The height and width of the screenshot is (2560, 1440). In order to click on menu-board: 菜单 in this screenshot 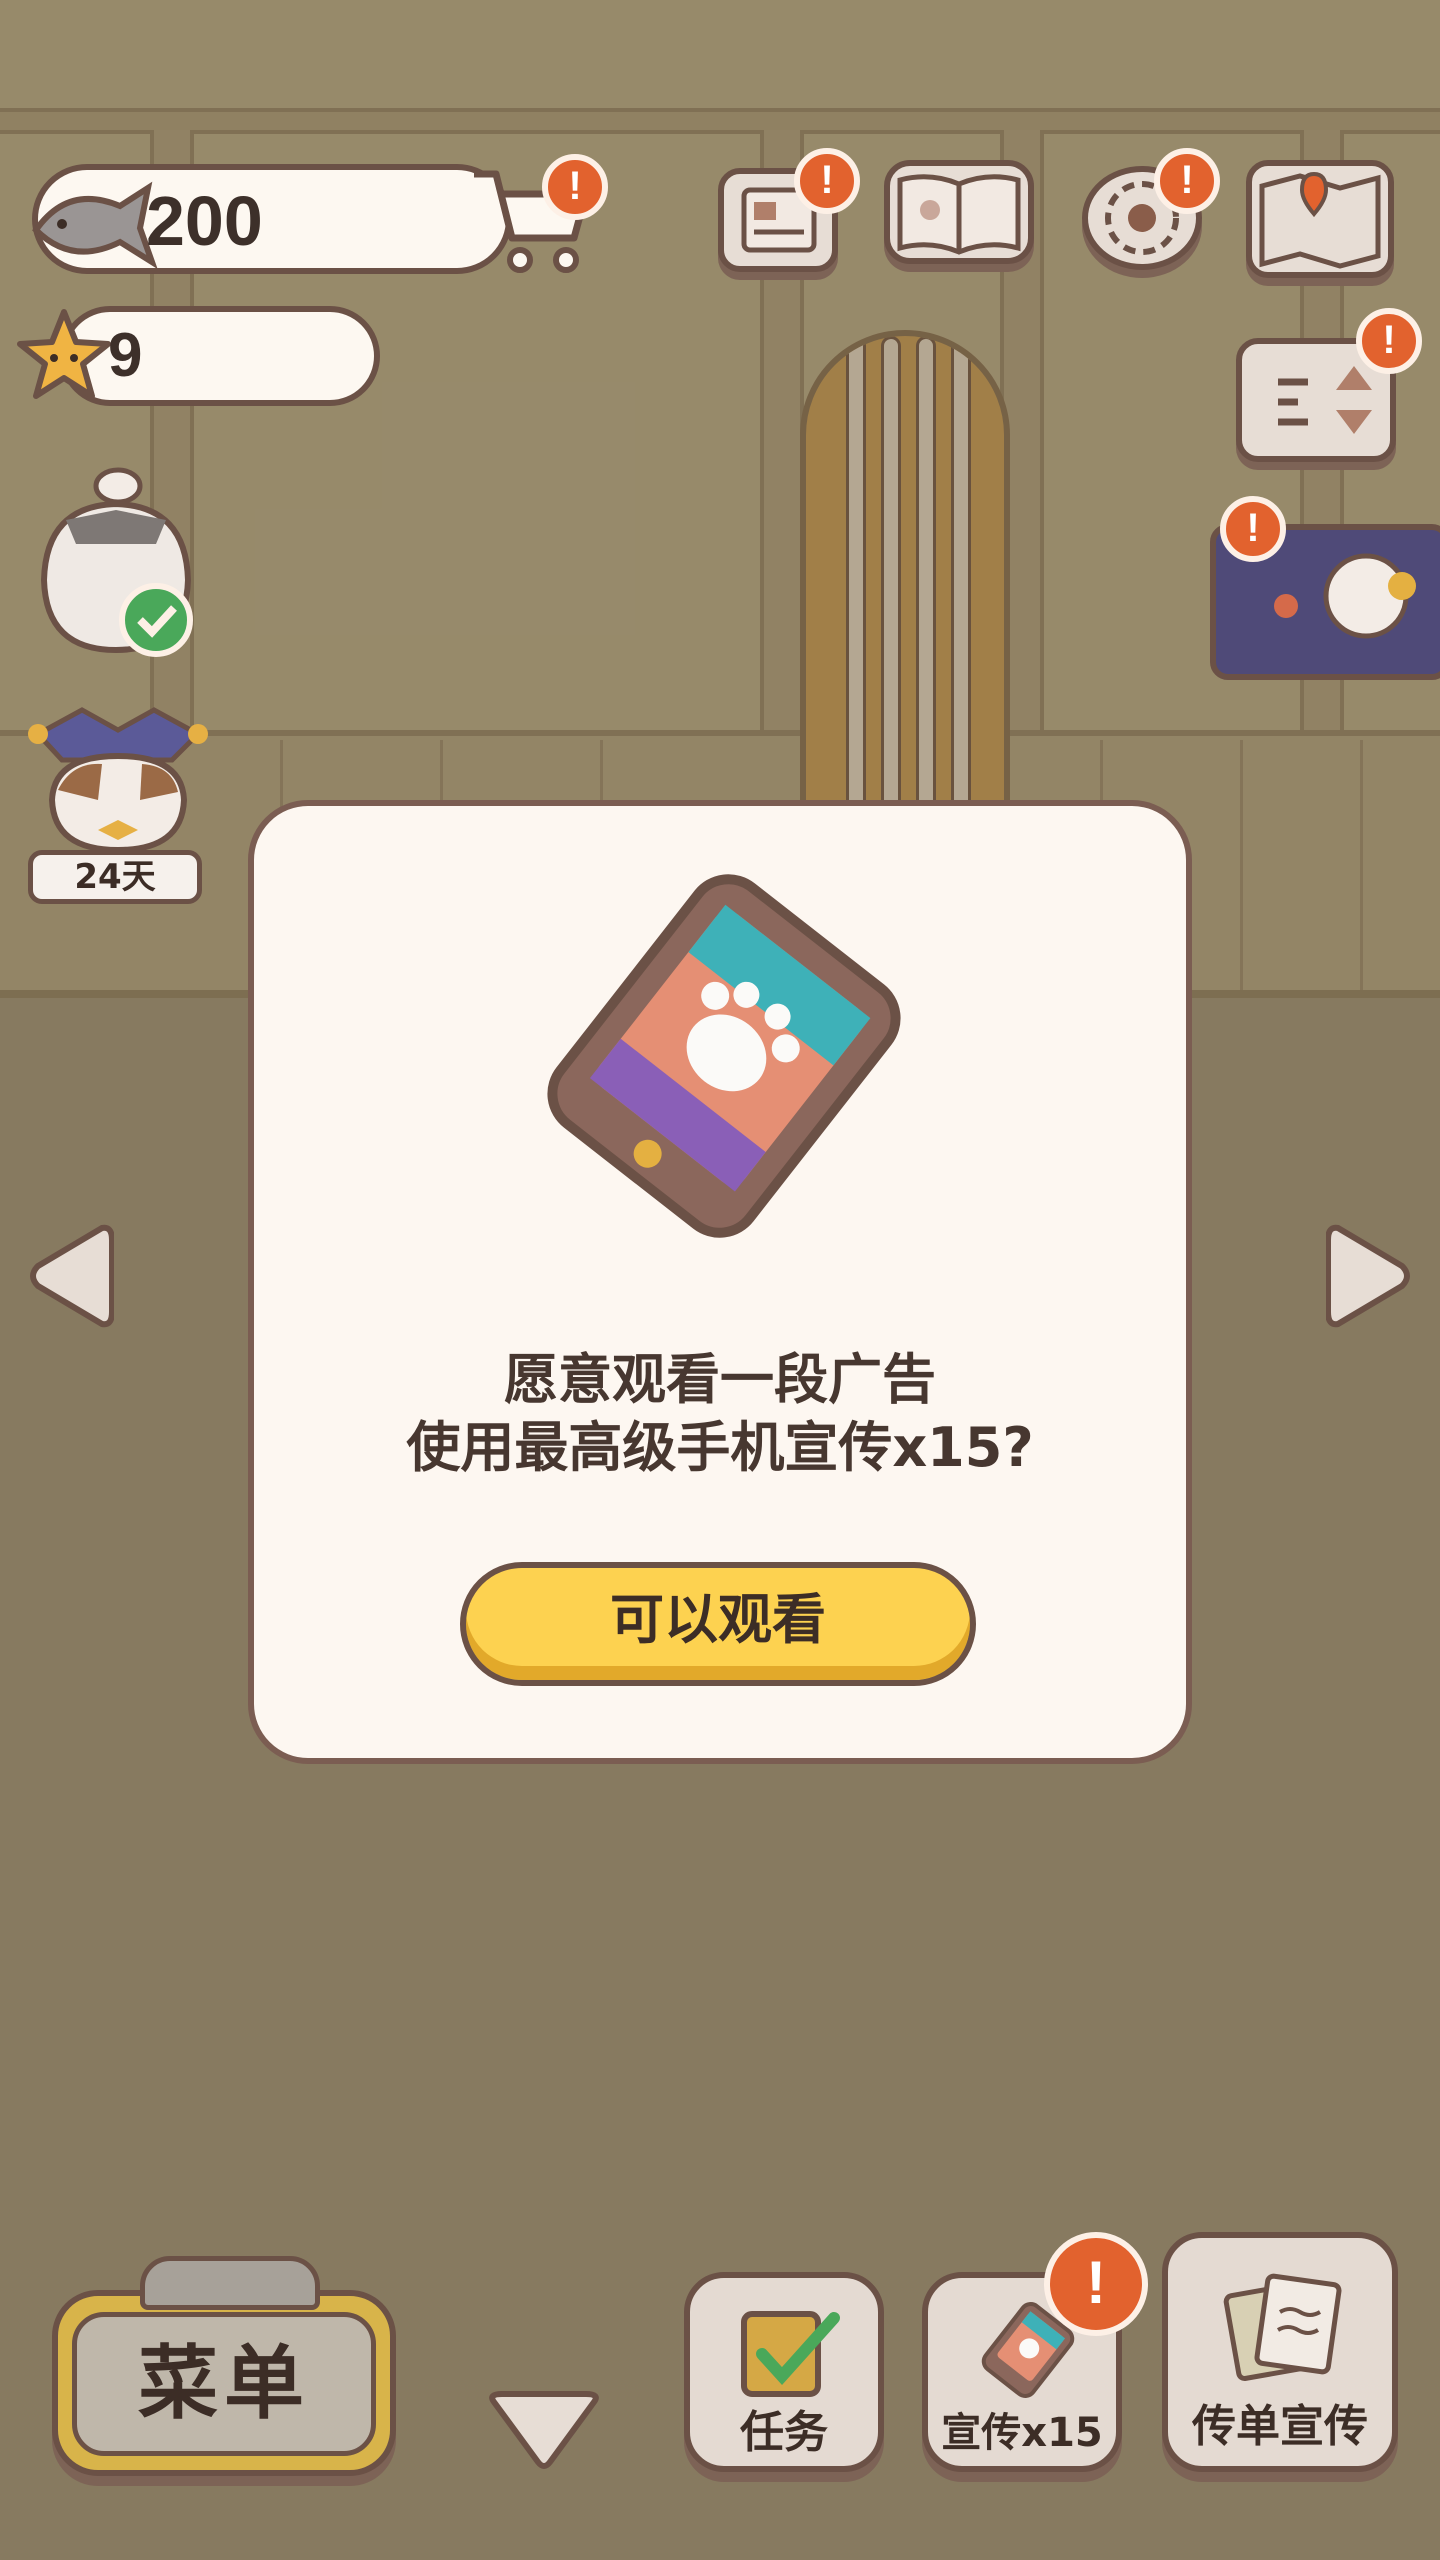, I will do `click(224, 2384)`.